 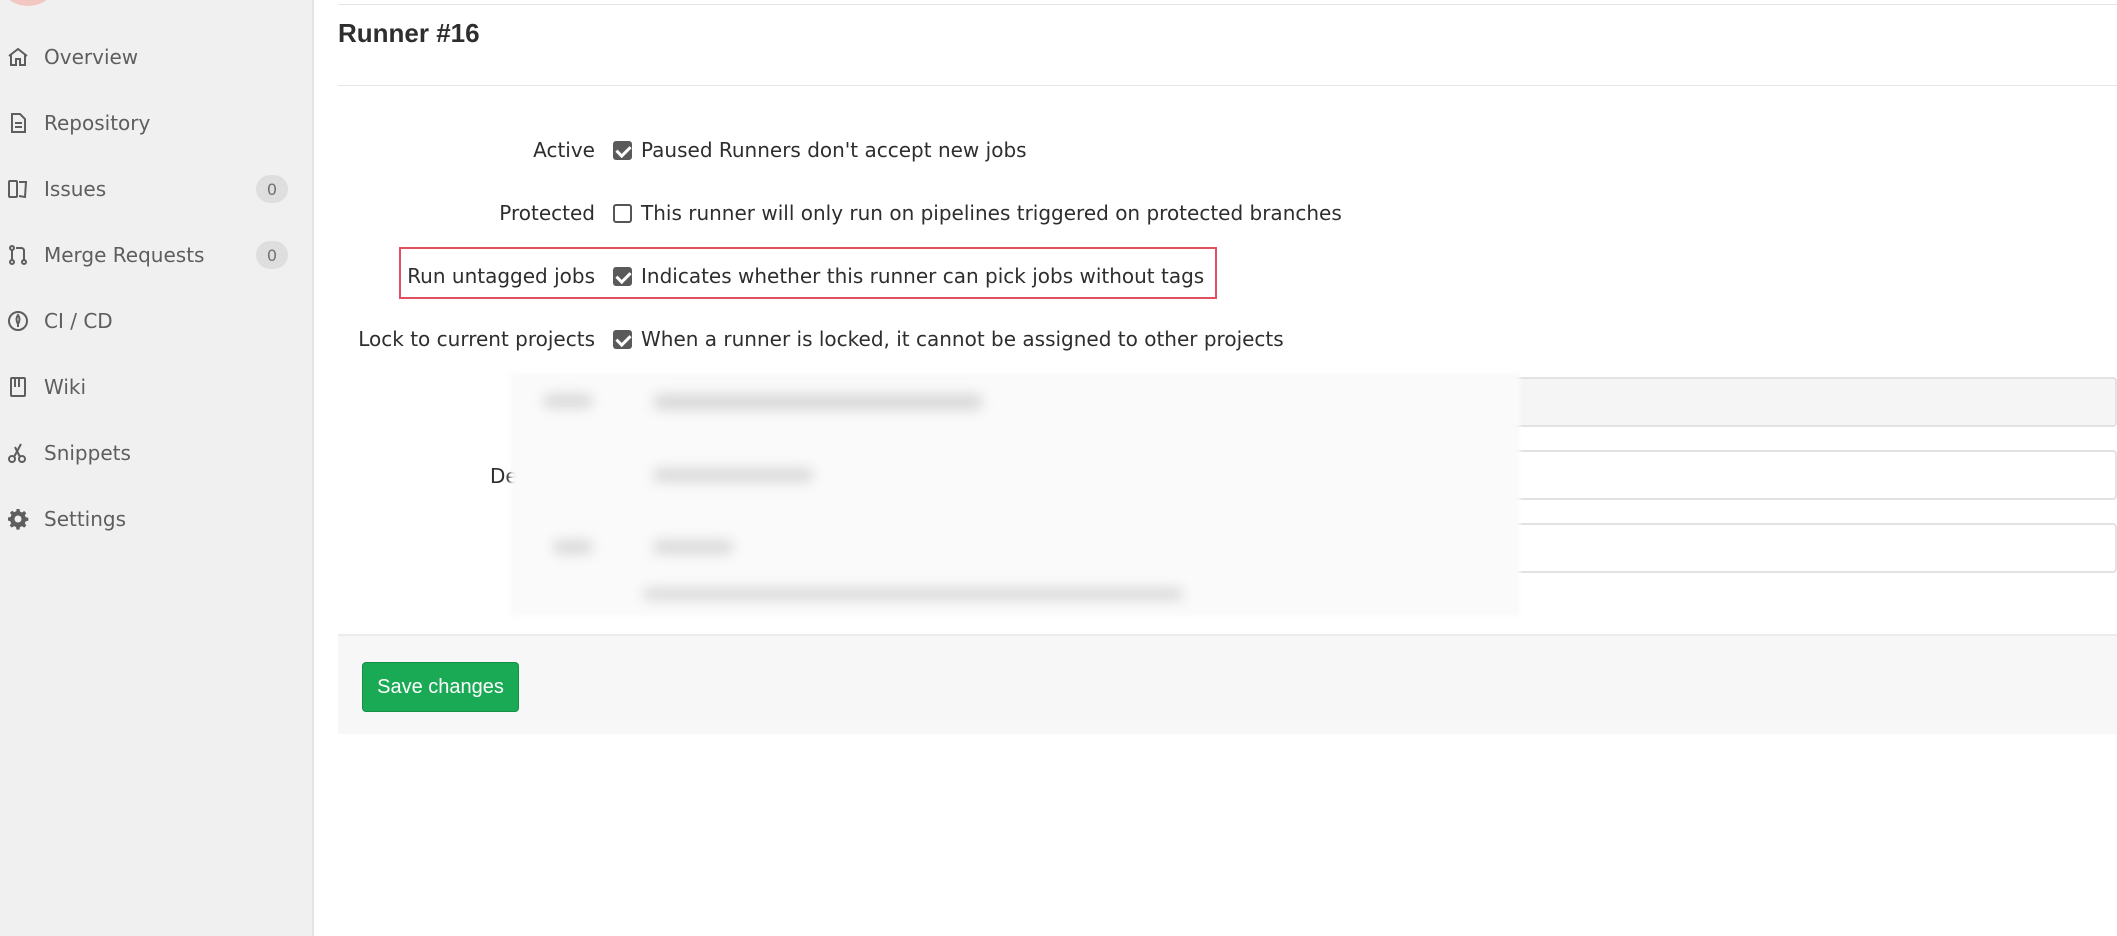 I want to click on rocket-icon, so click(x=18, y=321).